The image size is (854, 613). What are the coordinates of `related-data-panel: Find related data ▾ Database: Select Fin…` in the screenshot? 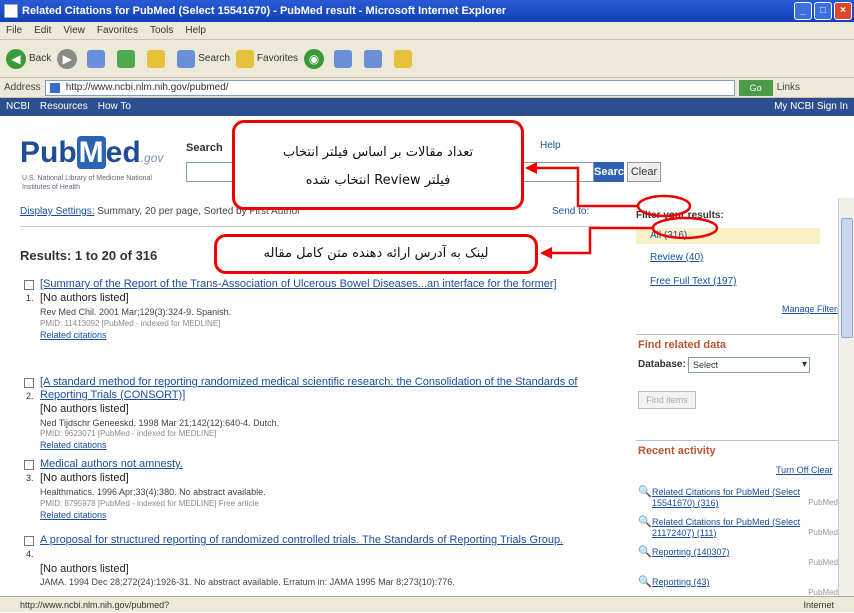 It's located at (743, 379).